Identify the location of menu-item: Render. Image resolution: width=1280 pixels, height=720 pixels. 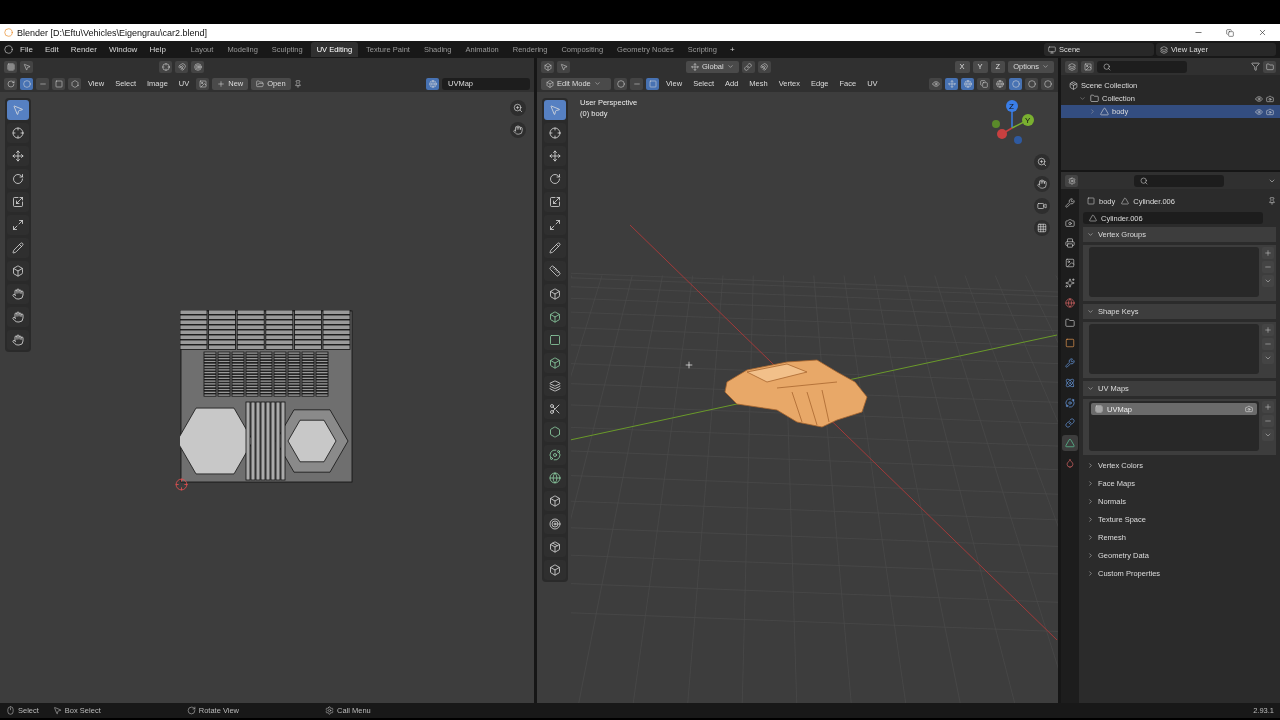
(83, 49).